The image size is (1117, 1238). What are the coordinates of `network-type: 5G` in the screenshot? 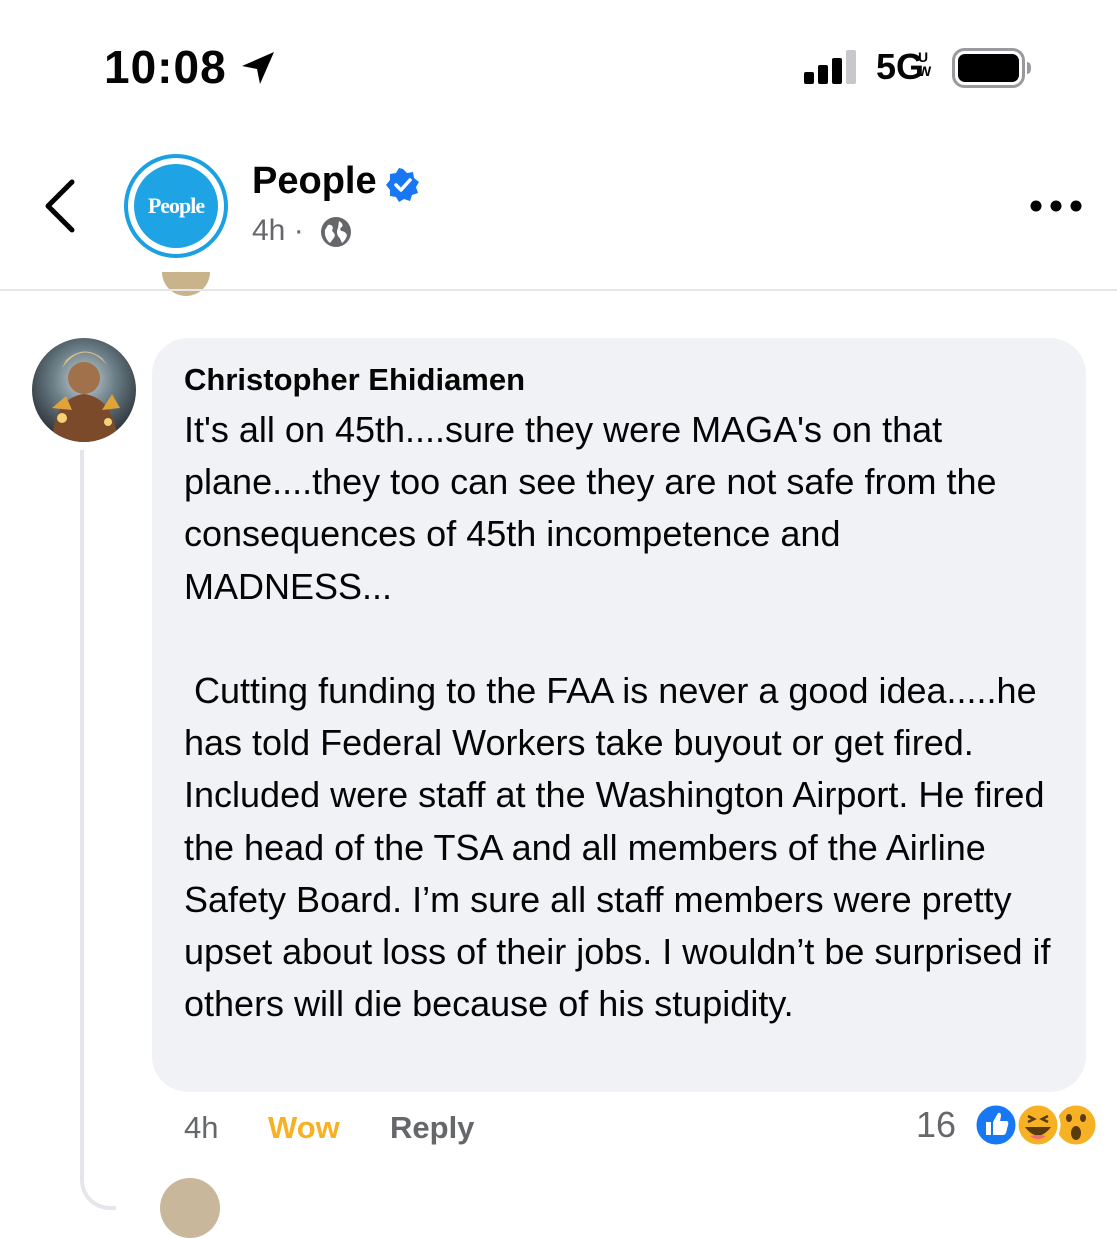 It's located at (900, 66).